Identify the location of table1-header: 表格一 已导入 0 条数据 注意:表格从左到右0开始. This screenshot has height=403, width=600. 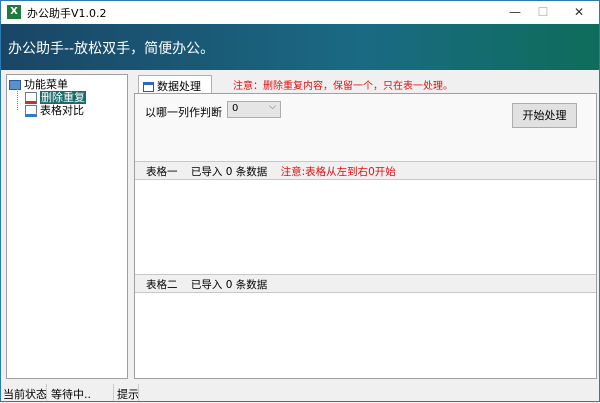
(365, 170).